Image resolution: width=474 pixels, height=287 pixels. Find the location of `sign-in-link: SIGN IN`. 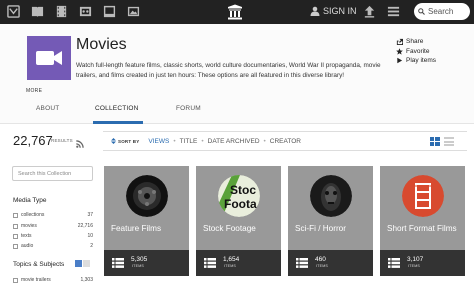

sign-in-link: SIGN IN is located at coordinates (333, 11).